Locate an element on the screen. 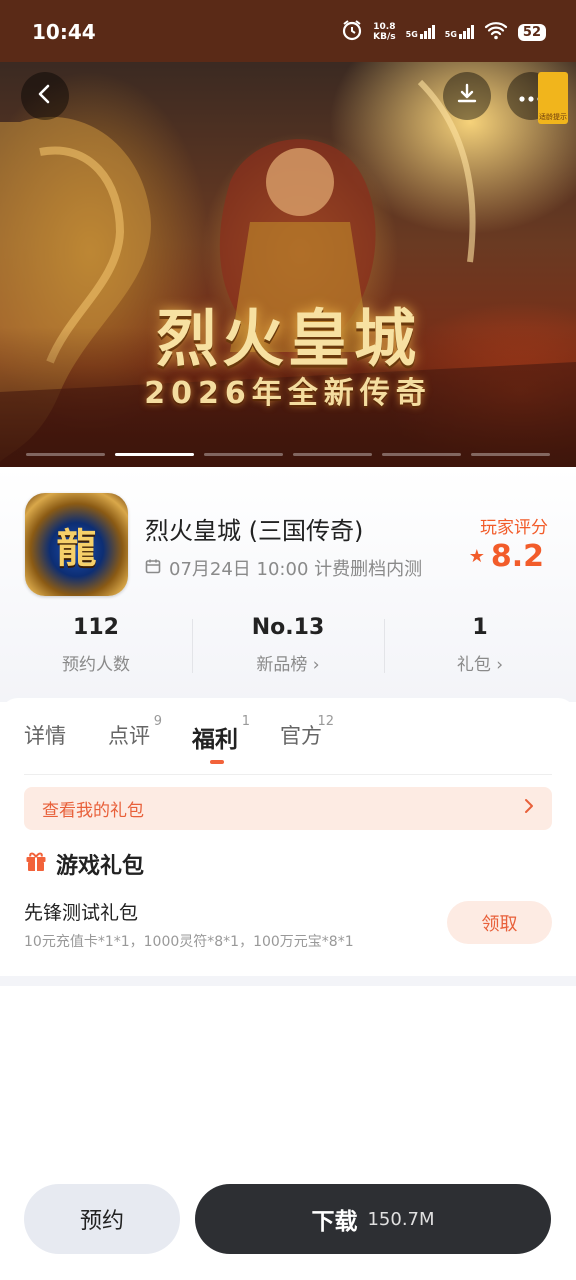 The height and width of the screenshot is (1280, 576). carousel-dot-active is located at coordinates (154, 454).